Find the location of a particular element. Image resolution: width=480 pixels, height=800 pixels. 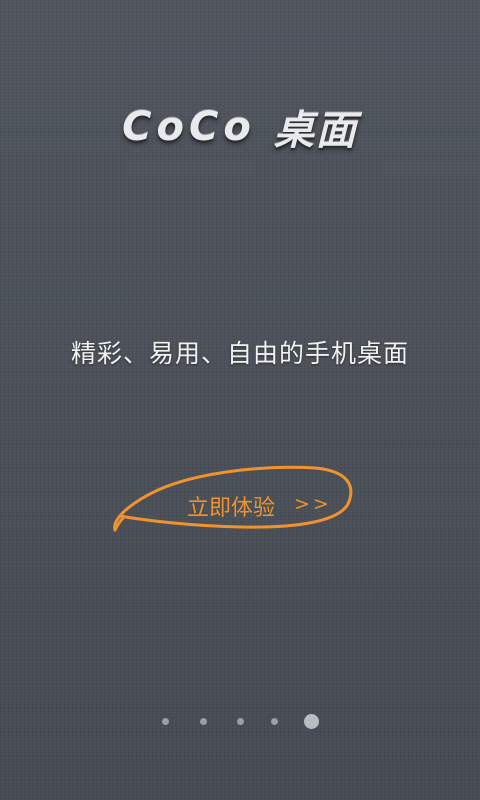

logo-latin-text: CoCo is located at coordinates (189, 127).